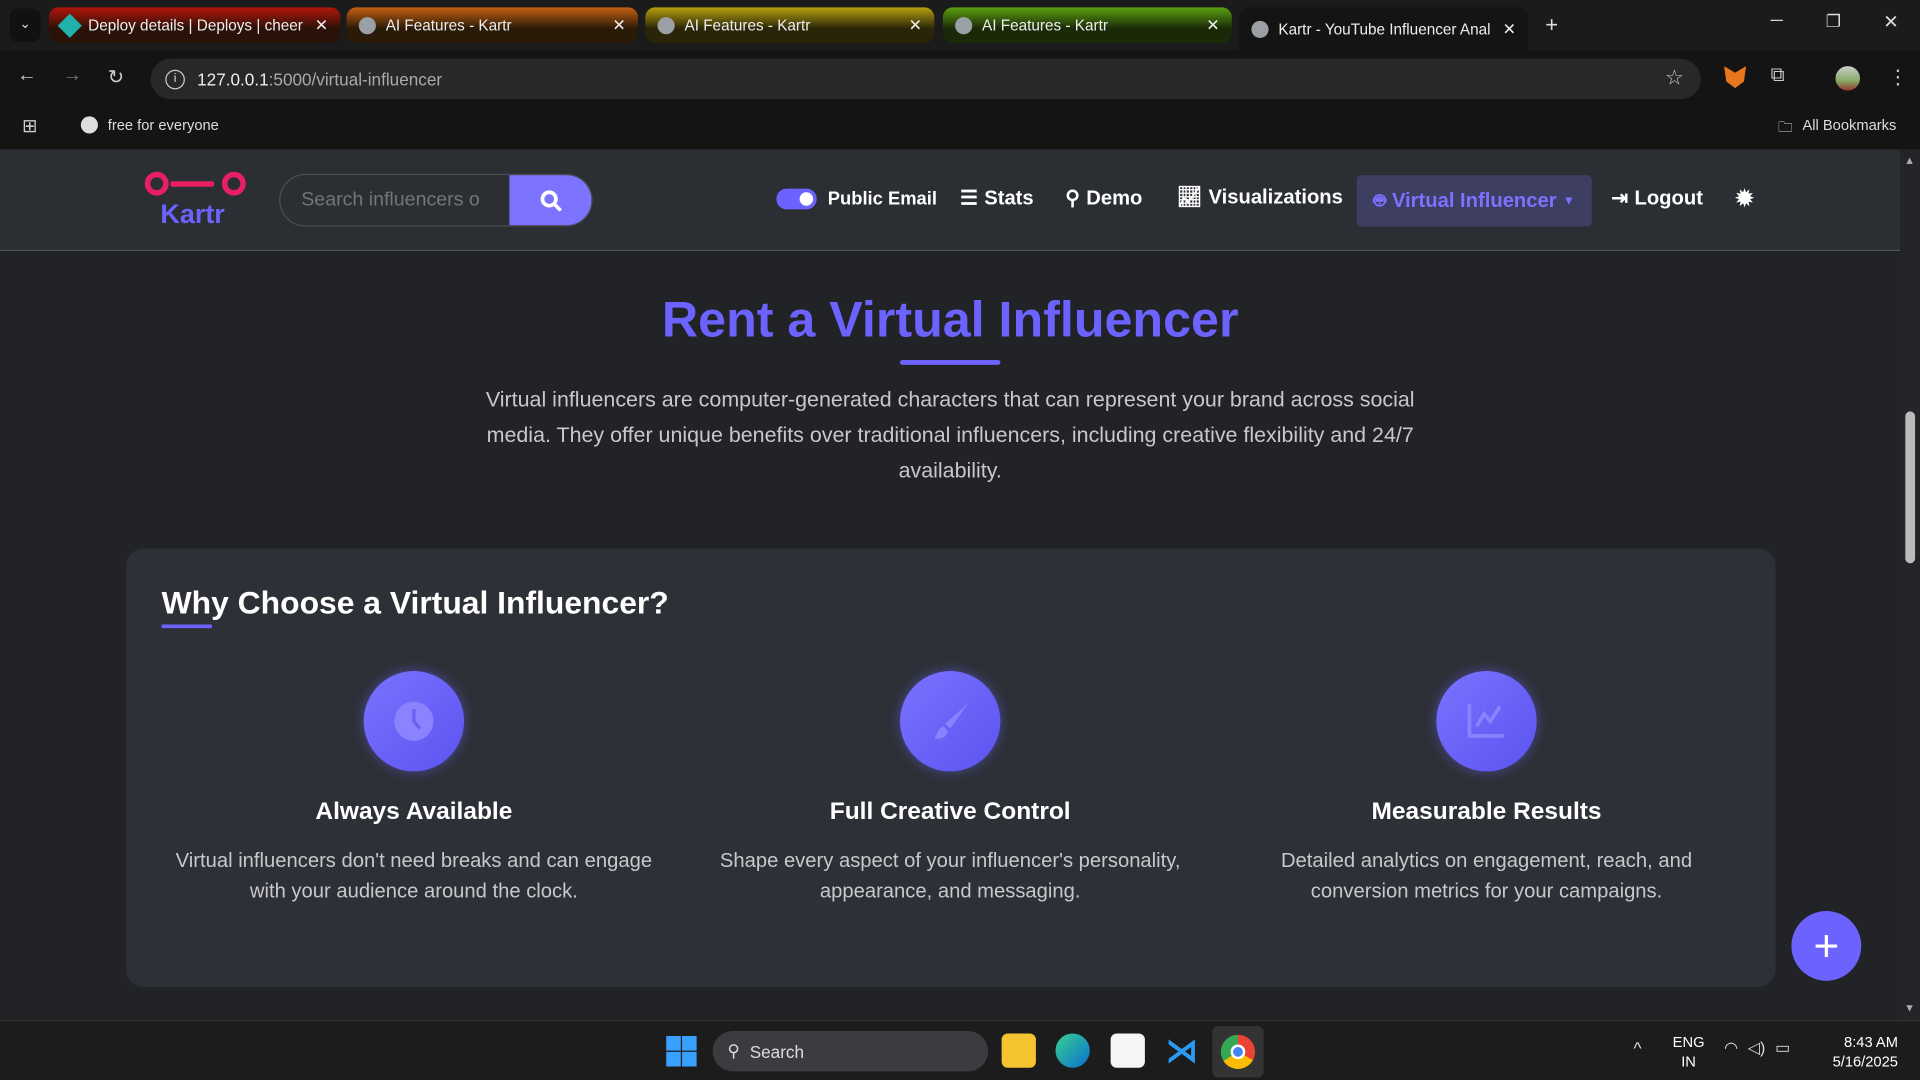 This screenshot has height=1080, width=1920. Describe the element at coordinates (960, 128) in the screenshot. I see `bookmarks-bar: ⊞ free for everyone 🗀 All Bookmarks` at that location.